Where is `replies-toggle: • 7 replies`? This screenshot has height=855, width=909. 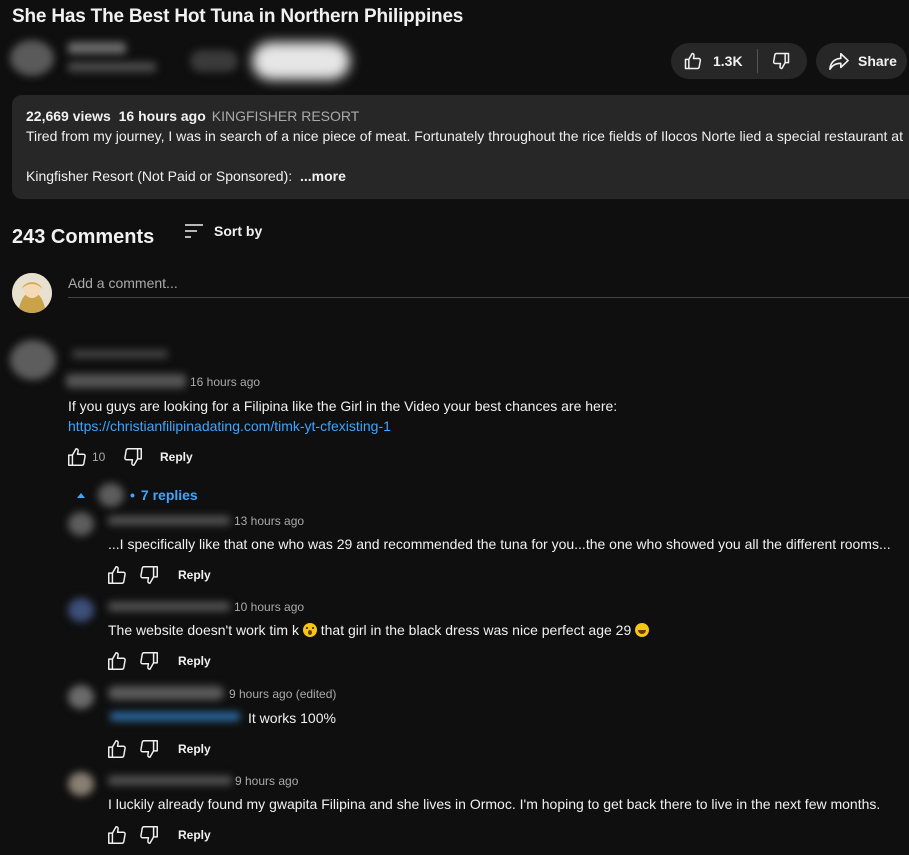 replies-toggle: • 7 replies is located at coordinates (137, 495).